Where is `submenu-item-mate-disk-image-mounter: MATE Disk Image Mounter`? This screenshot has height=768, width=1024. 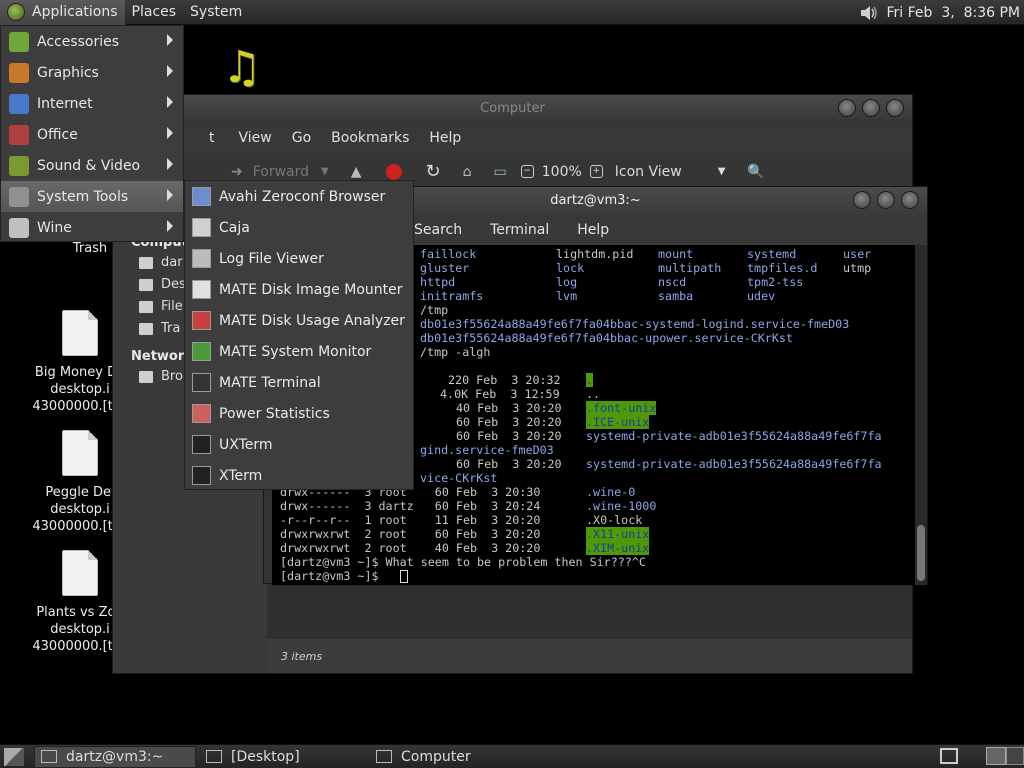
submenu-item-mate-disk-image-mounter: MATE Disk Image Mounter is located at coordinates (299, 289).